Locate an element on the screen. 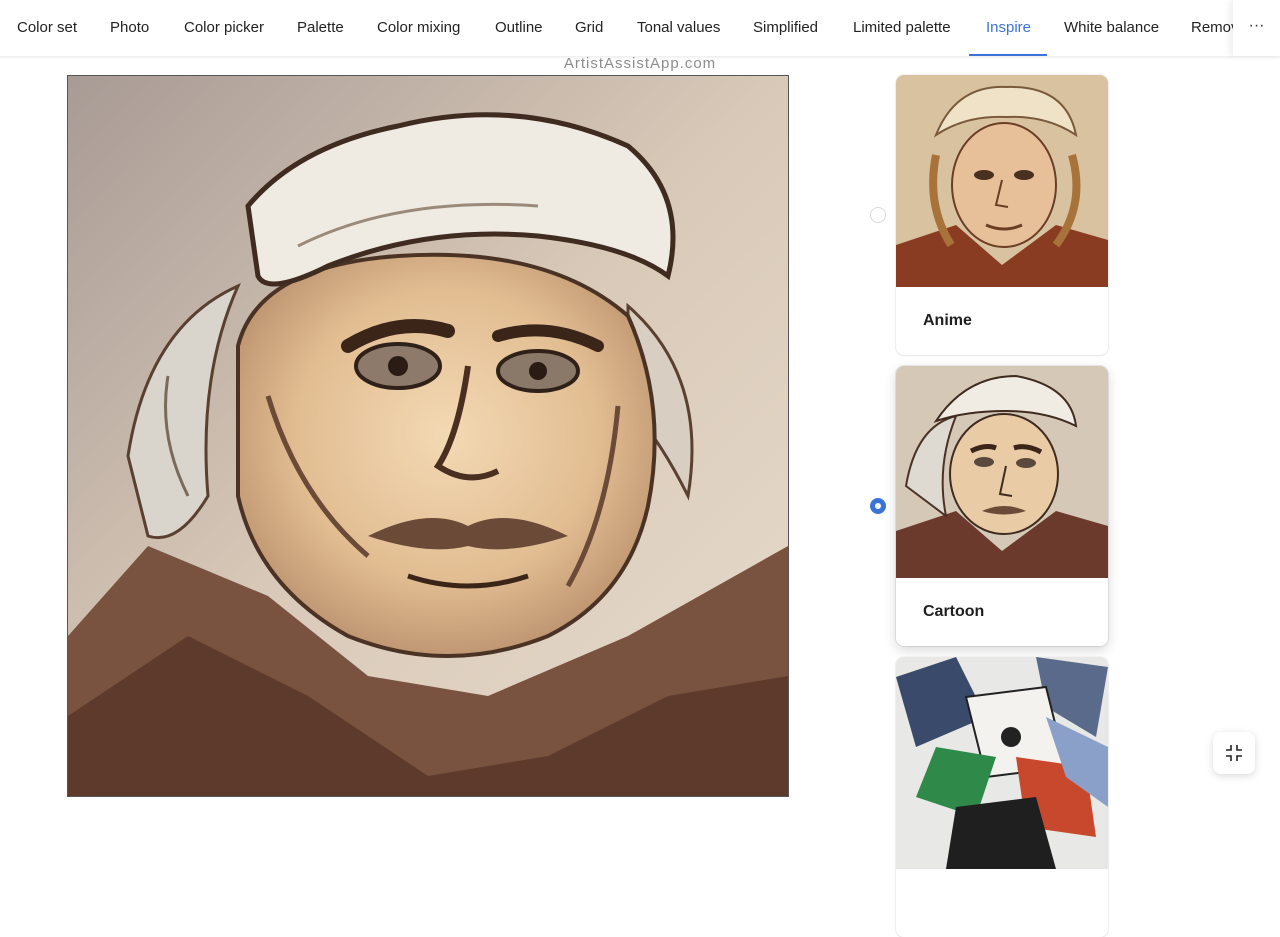  watermark: ArtistAssistApp.com is located at coordinates (640, 63).